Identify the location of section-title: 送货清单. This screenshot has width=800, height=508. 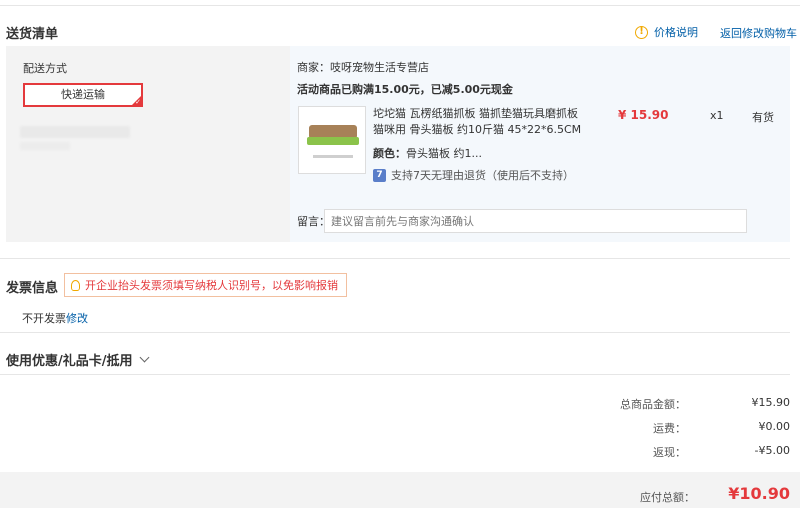
(32, 34).